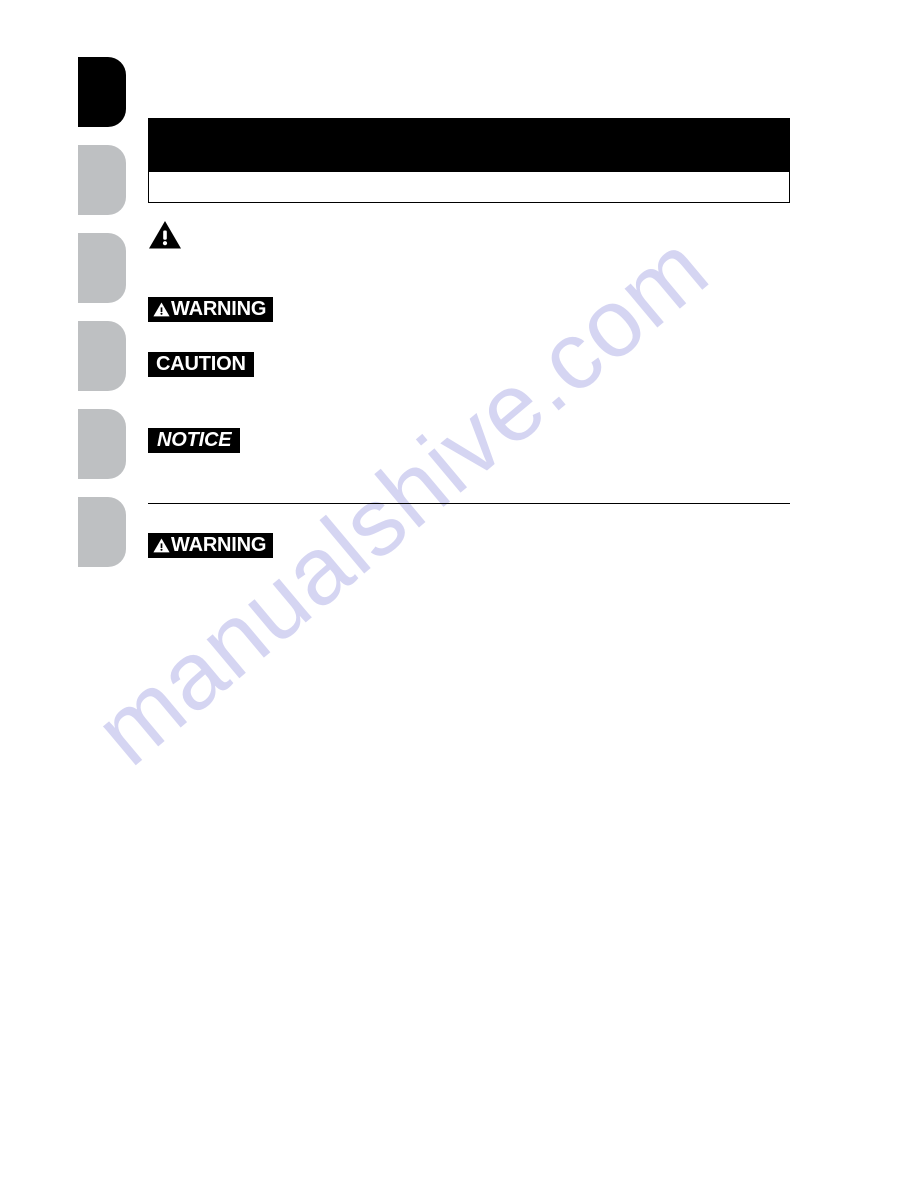  I want to click on chapter-title-bar, so click(469, 145).